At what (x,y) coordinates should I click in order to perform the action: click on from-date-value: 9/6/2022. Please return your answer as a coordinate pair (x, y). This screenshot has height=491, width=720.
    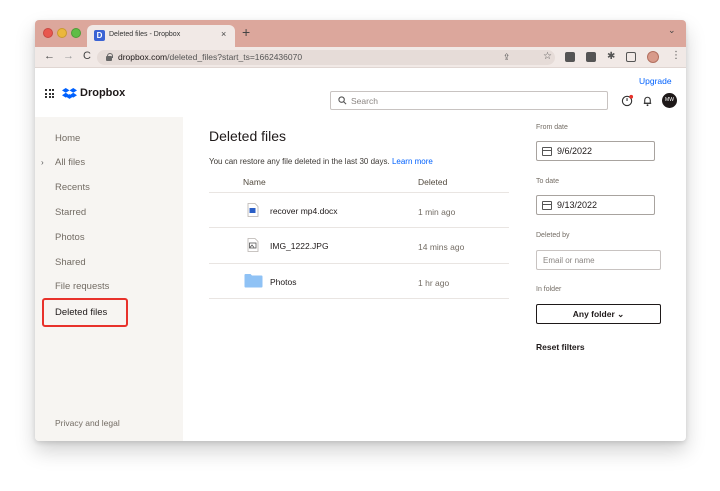
    Looking at the image, I should click on (575, 151).